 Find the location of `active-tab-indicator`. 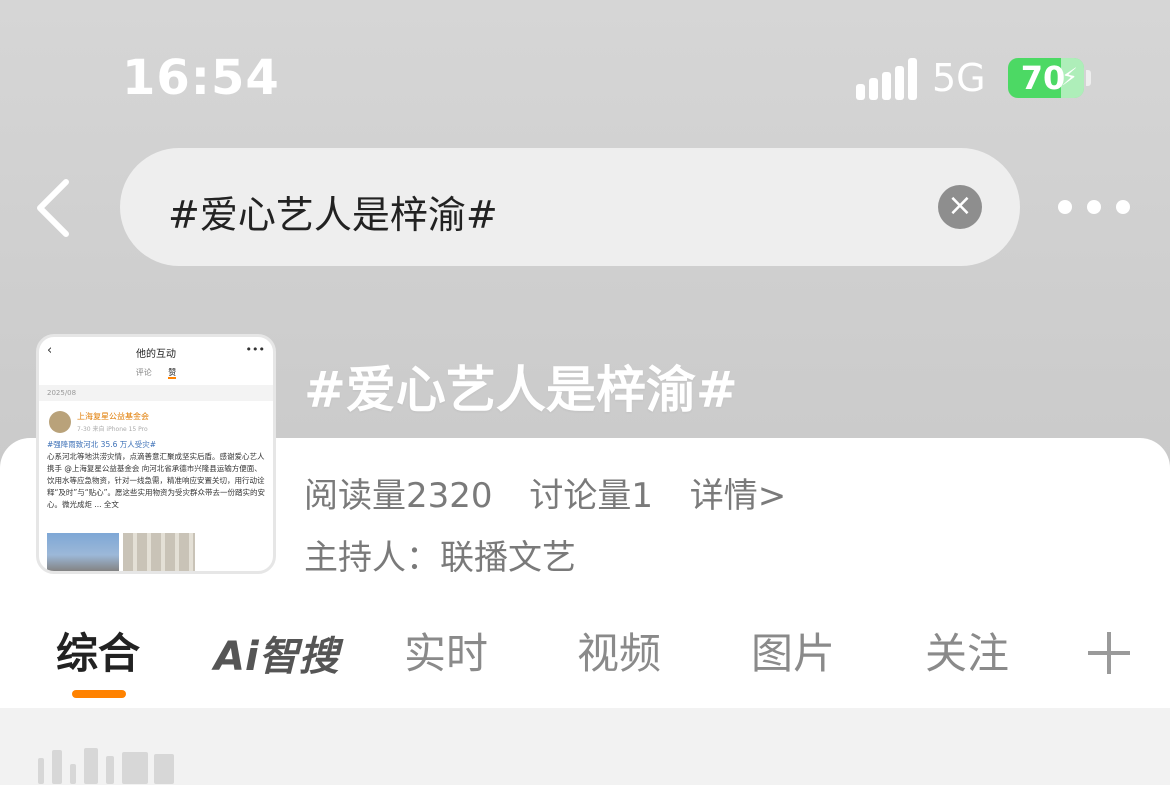

active-tab-indicator is located at coordinates (99, 694).